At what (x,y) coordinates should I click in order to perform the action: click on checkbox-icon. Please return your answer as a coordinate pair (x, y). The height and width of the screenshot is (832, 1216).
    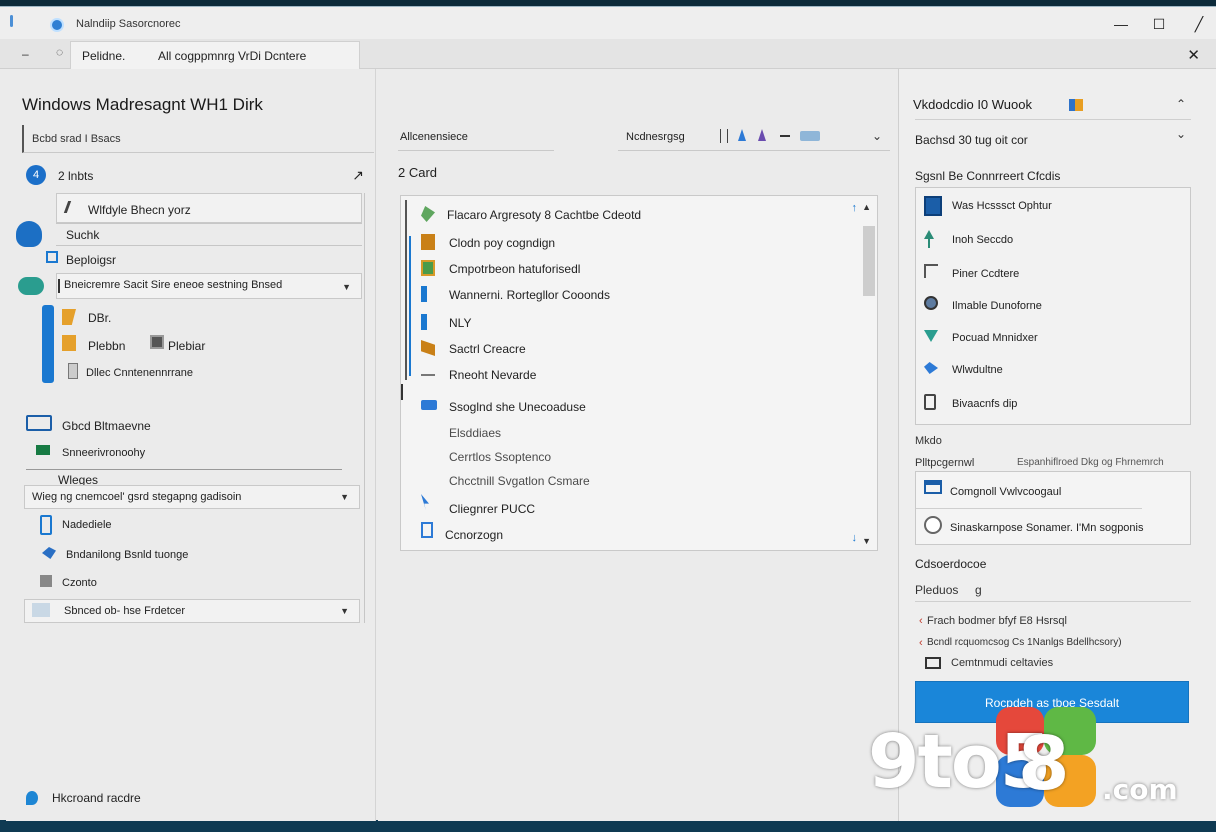
    Looking at the image, I should click on (52, 257).